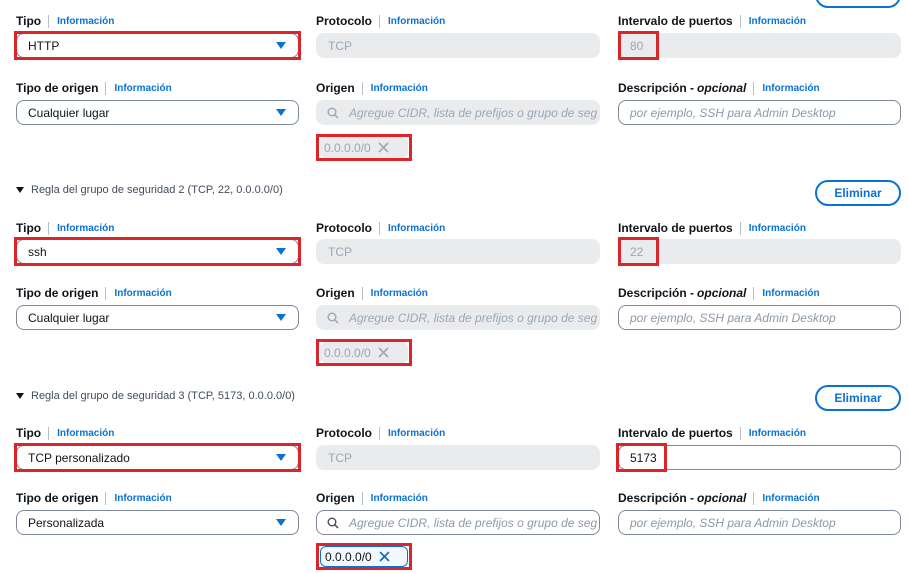 The height and width of the screenshot is (573, 908). I want to click on tipo-select: TCP personalizado, so click(157, 457).